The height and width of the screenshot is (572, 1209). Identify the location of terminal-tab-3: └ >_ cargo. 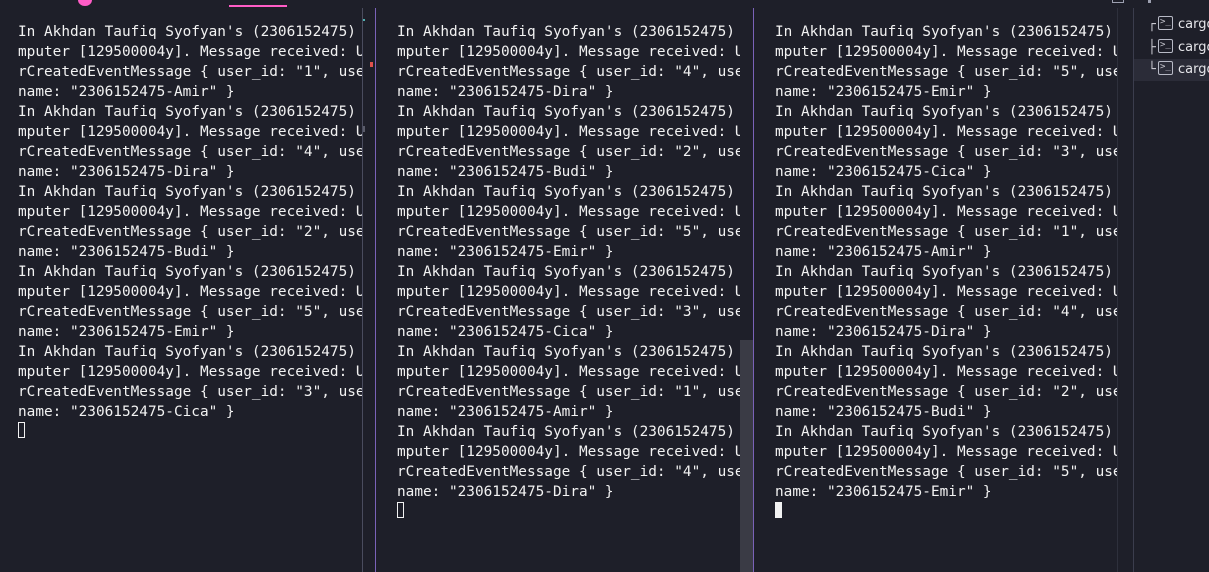
(1171, 70).